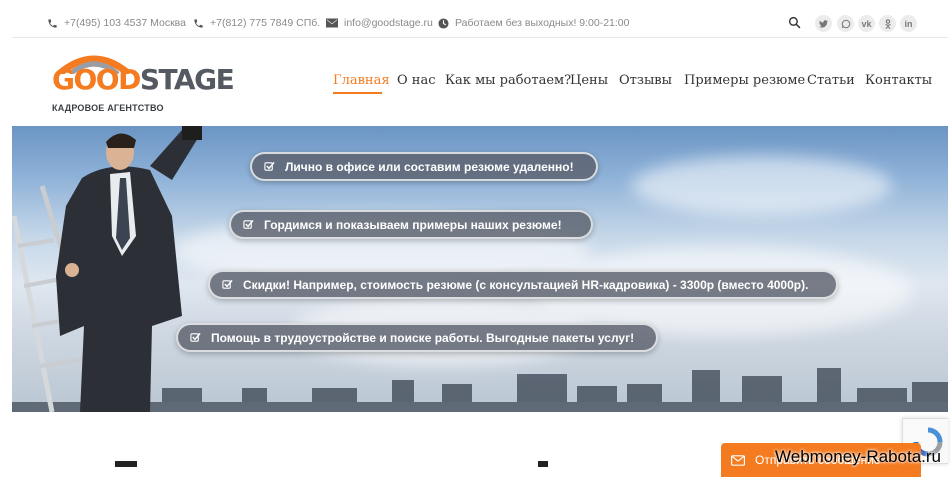 This screenshot has height=477, width=952. I want to click on email-text: info@goodstage.ru, so click(388, 23).